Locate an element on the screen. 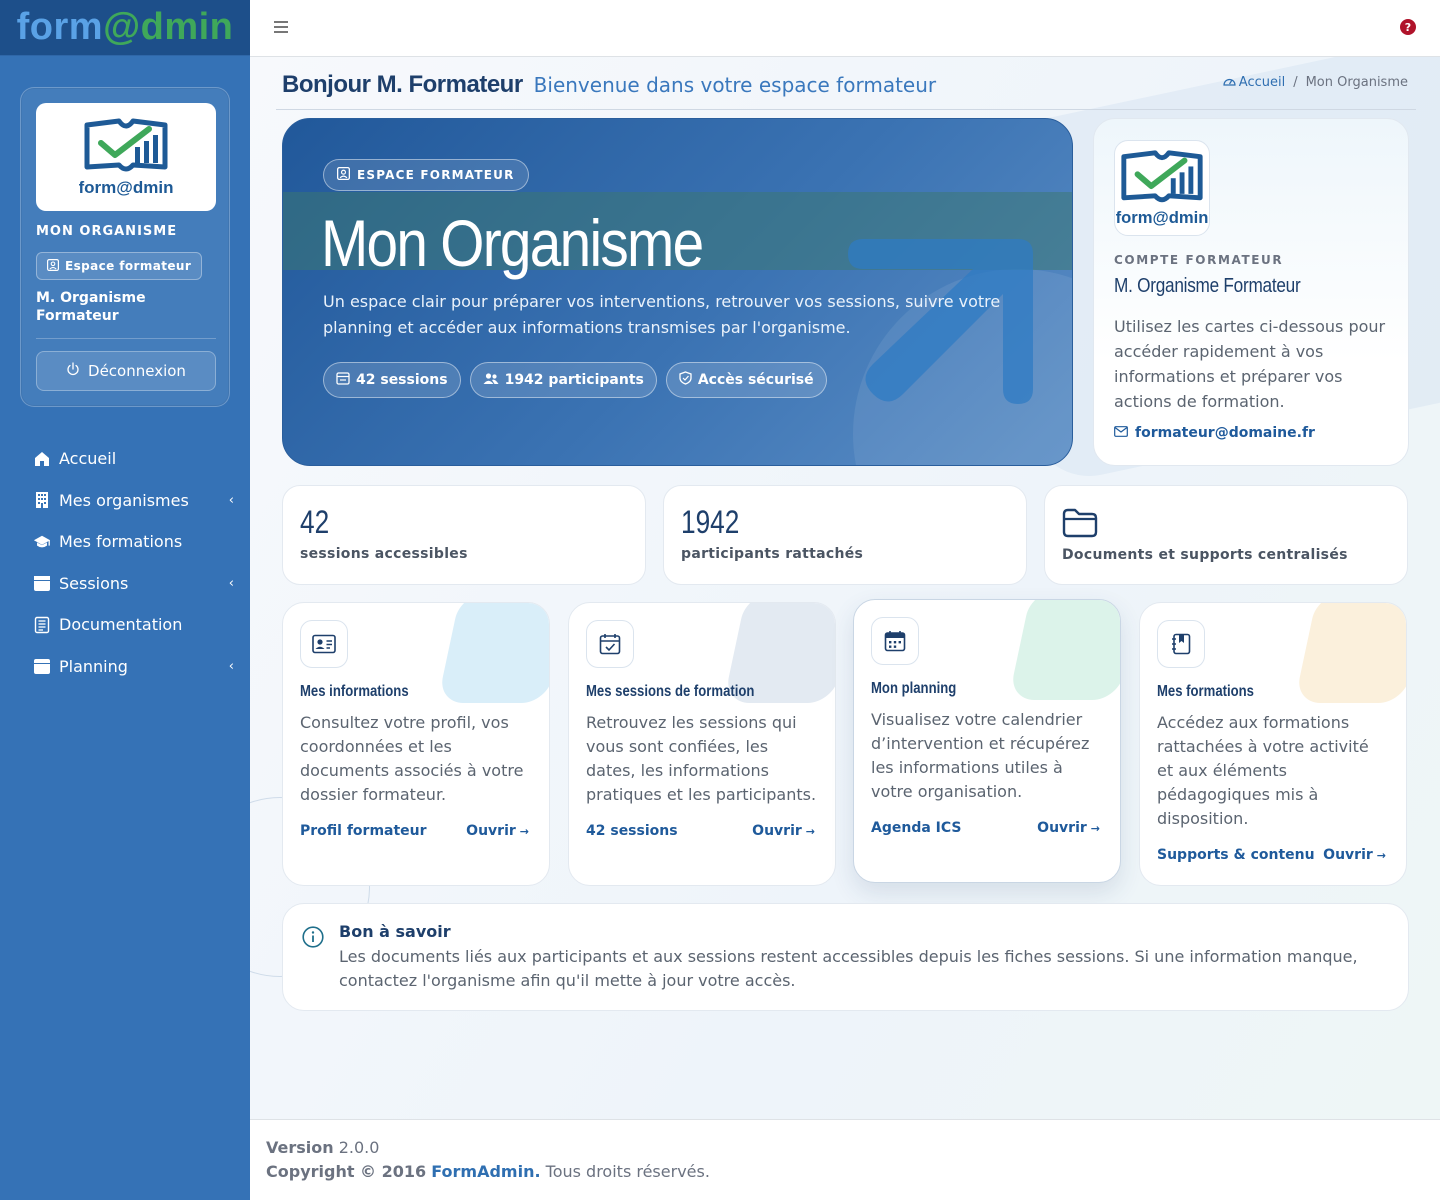 The image size is (1440, 1200). sidebar-item-sessions: Sessions ‹ is located at coordinates (125, 584).